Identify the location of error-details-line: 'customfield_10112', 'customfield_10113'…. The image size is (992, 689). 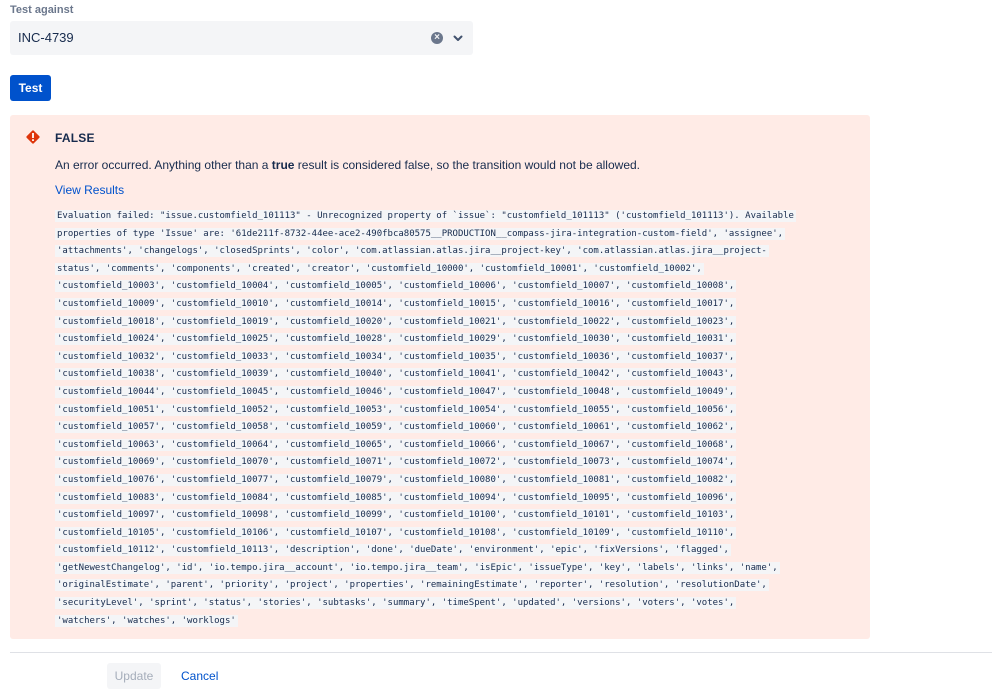
(440, 551).